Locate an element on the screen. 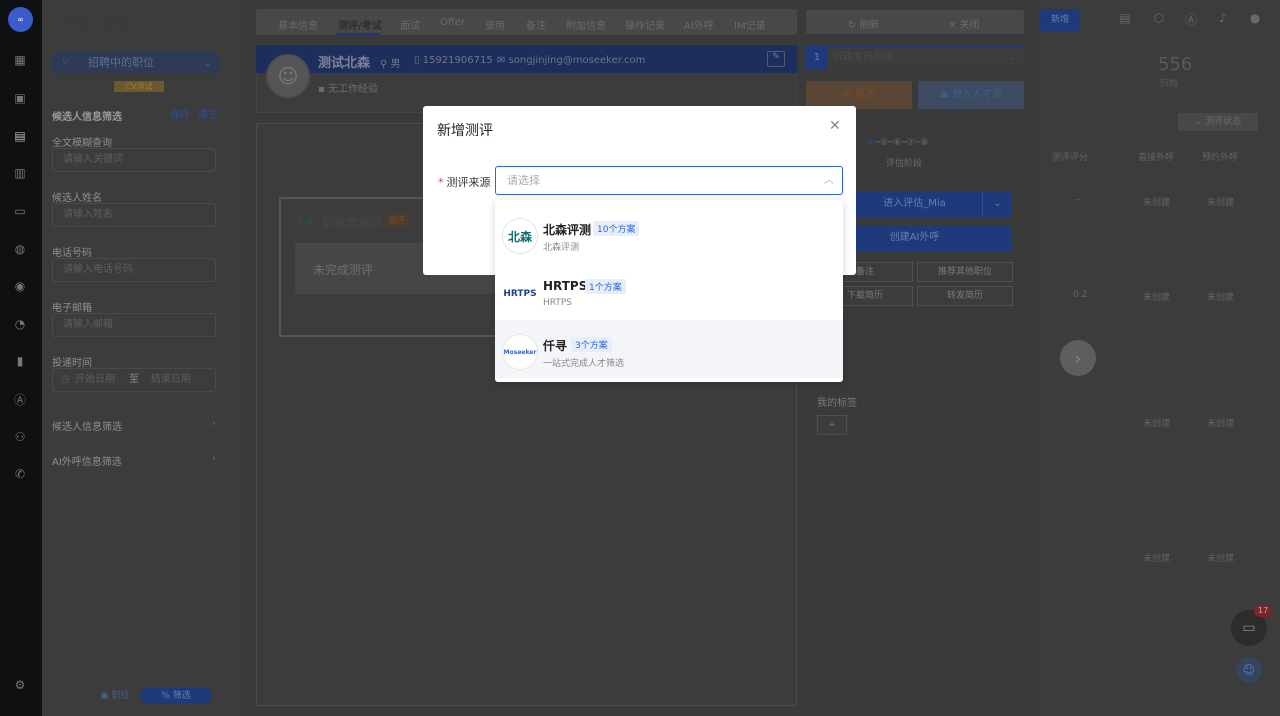 This screenshot has height=716, width=1280. col-score: 测评评分 is located at coordinates (1070, 156).